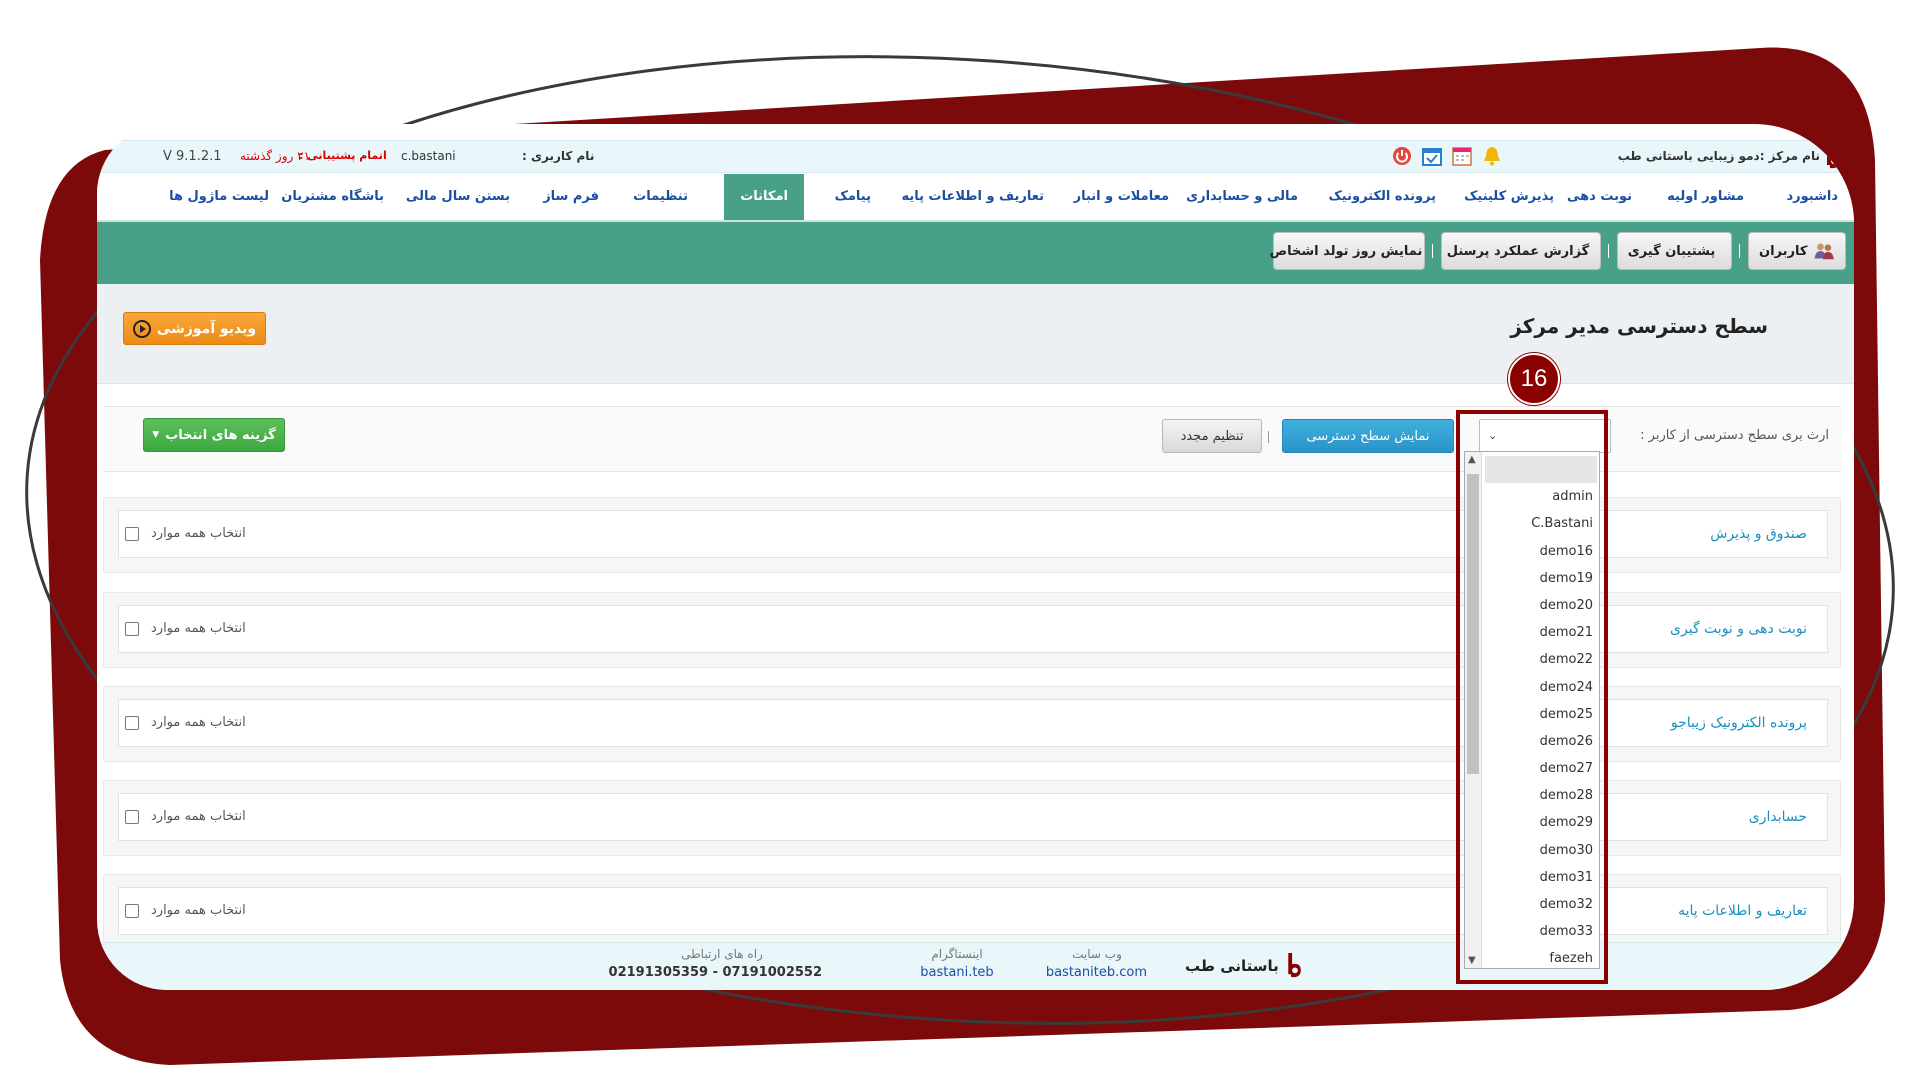 The image size is (1920, 1080). What do you see at coordinates (660, 197) in the screenshot?
I see `nav-settings: تنظیمات` at bounding box center [660, 197].